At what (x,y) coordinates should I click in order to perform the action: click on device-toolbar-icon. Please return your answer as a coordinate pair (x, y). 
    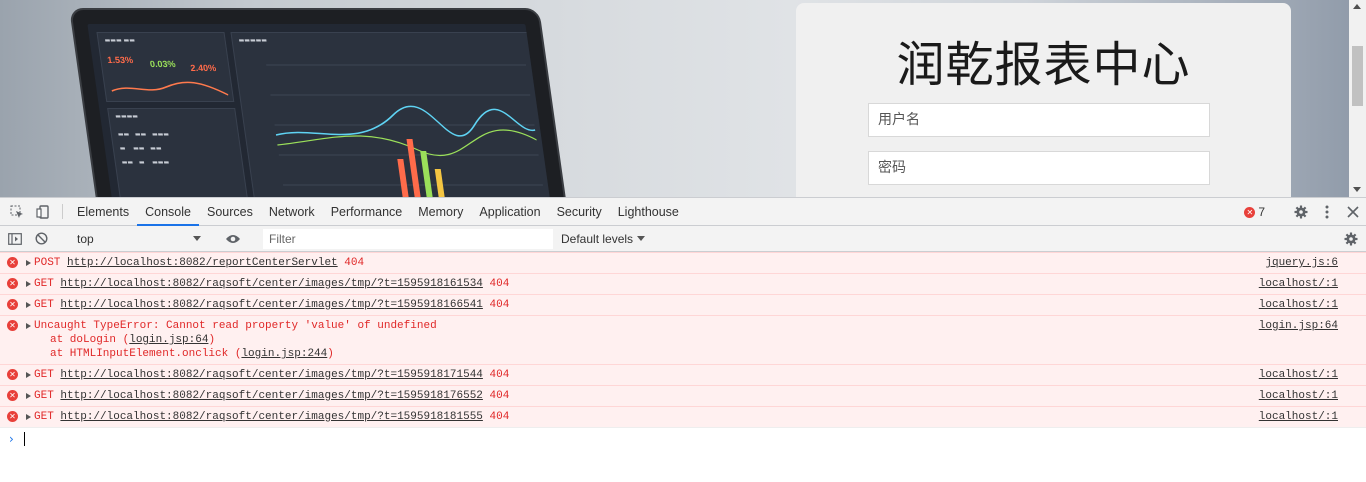
    Looking at the image, I should click on (43, 211).